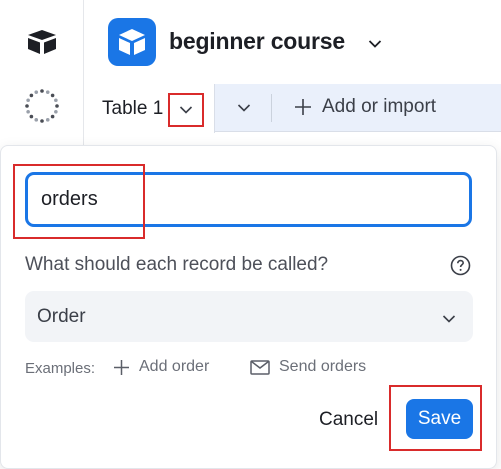  What do you see at coordinates (323, 366) in the screenshot?
I see `example-send-label: Send orders` at bounding box center [323, 366].